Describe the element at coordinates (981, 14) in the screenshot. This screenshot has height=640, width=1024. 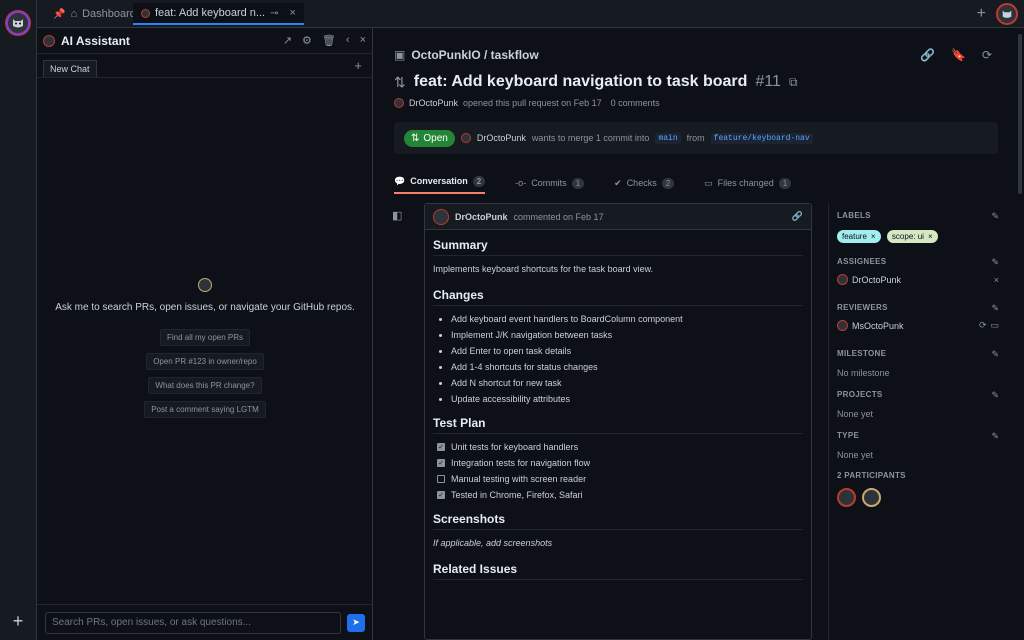
I see `new-tab-icon: +` at that location.